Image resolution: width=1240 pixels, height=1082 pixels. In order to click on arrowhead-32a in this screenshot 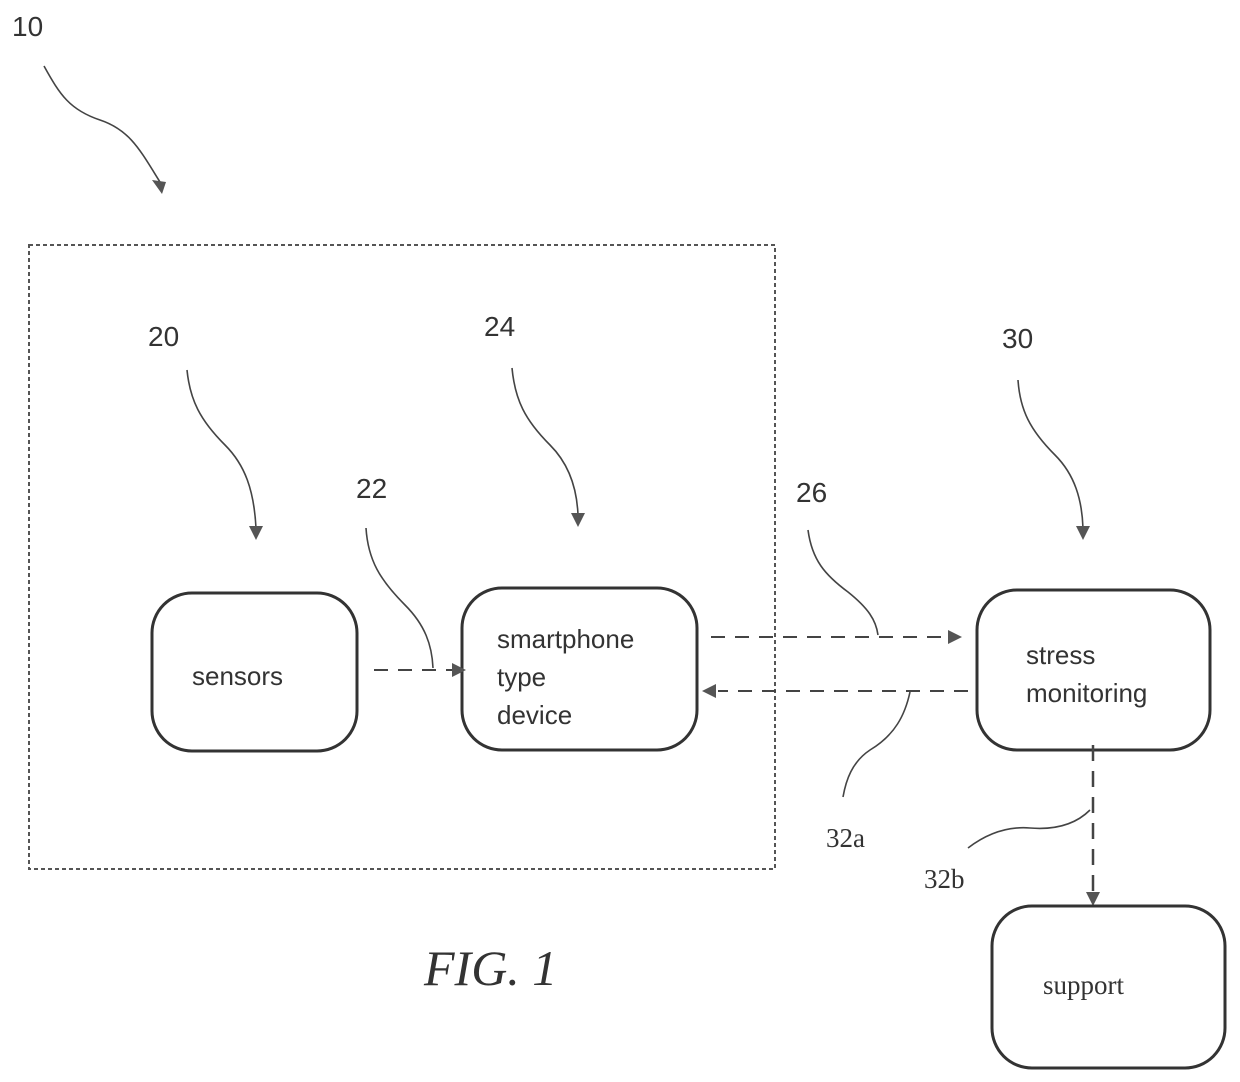, I will do `click(709, 691)`.